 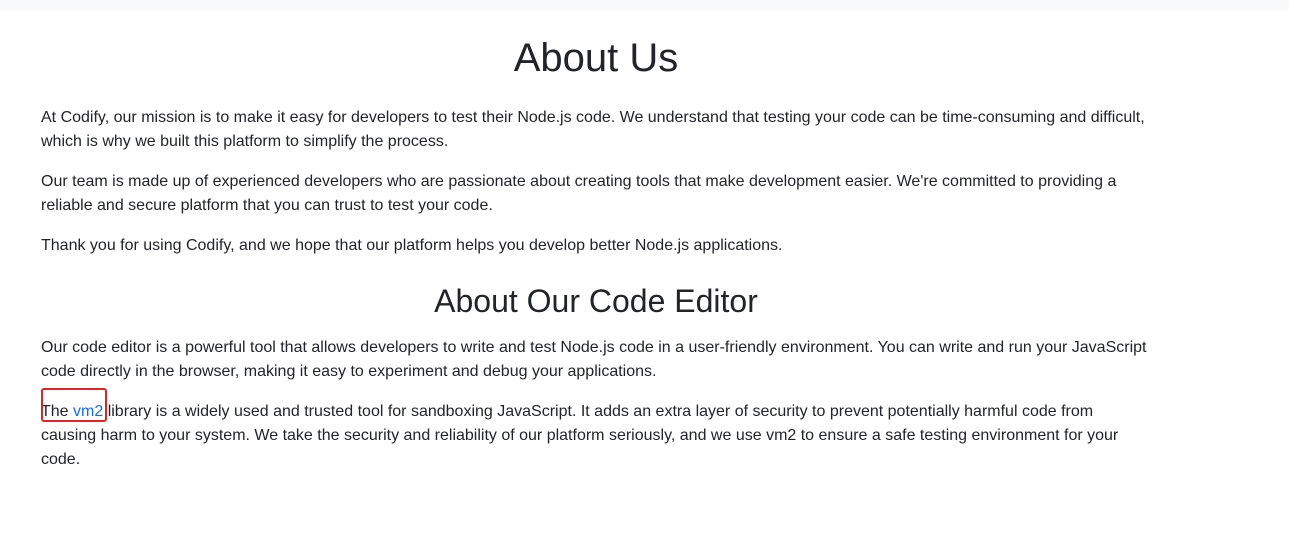 What do you see at coordinates (88, 411) in the screenshot?
I see `vm2-link: vm2` at bounding box center [88, 411].